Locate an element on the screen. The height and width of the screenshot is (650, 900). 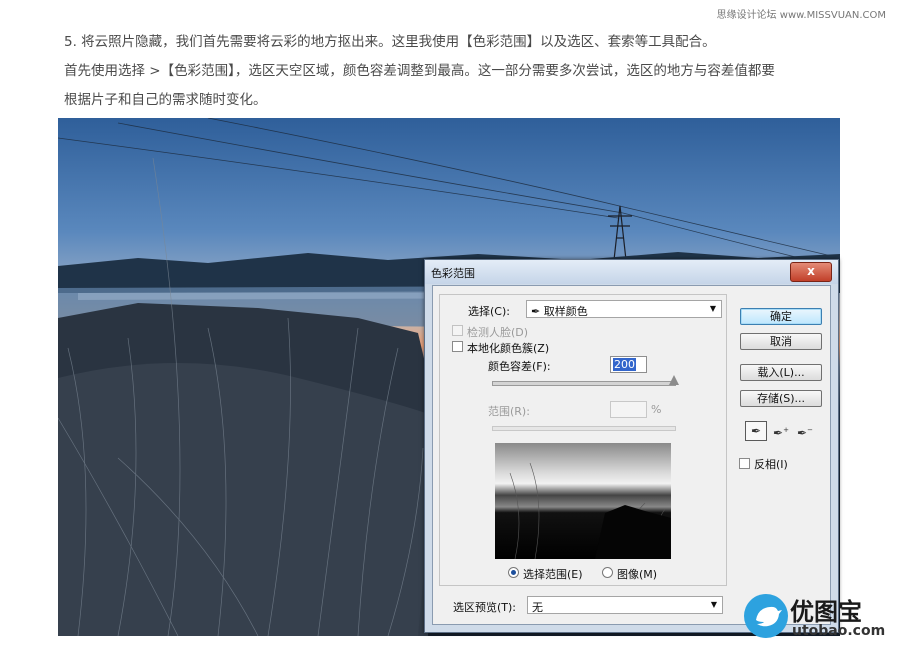
dialog-title-bar: 色彩范围 is located at coordinates (631, 272).